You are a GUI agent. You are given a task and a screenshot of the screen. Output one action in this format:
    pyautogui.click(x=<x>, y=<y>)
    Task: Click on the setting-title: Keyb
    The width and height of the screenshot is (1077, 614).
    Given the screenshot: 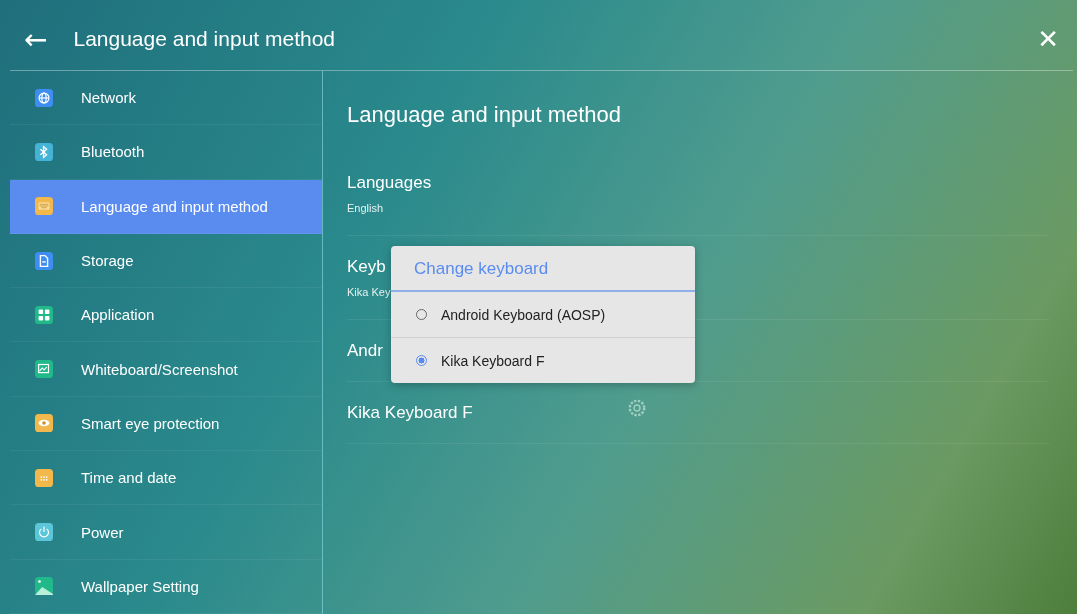 What is the action you would take?
    pyautogui.click(x=369, y=267)
    